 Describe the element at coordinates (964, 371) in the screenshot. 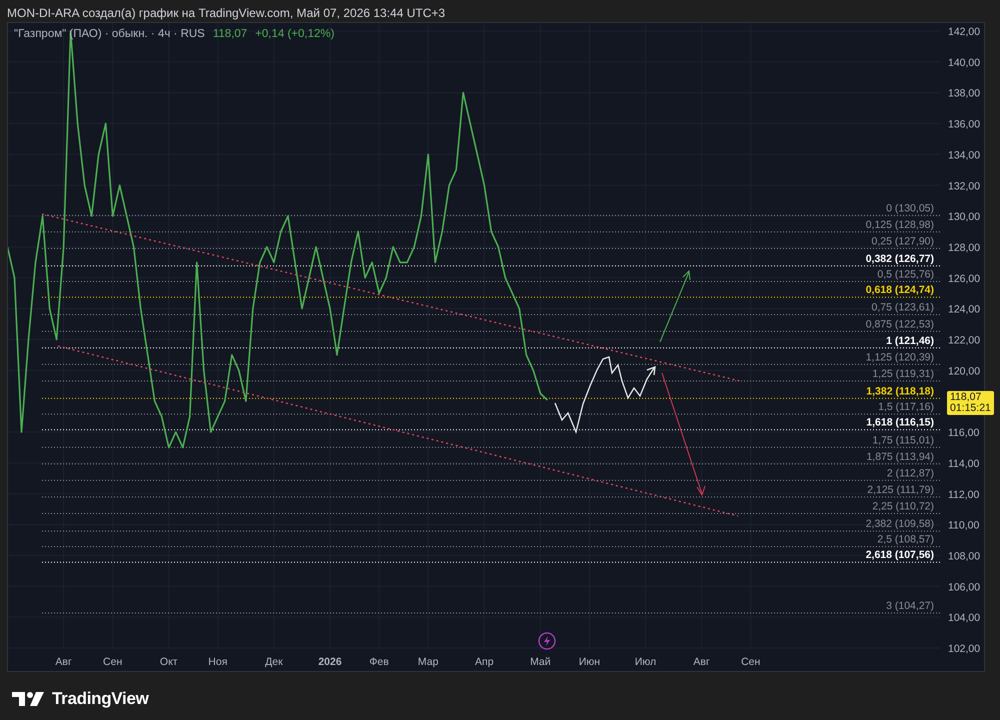

I see `price-axis-label: 120,00` at that location.